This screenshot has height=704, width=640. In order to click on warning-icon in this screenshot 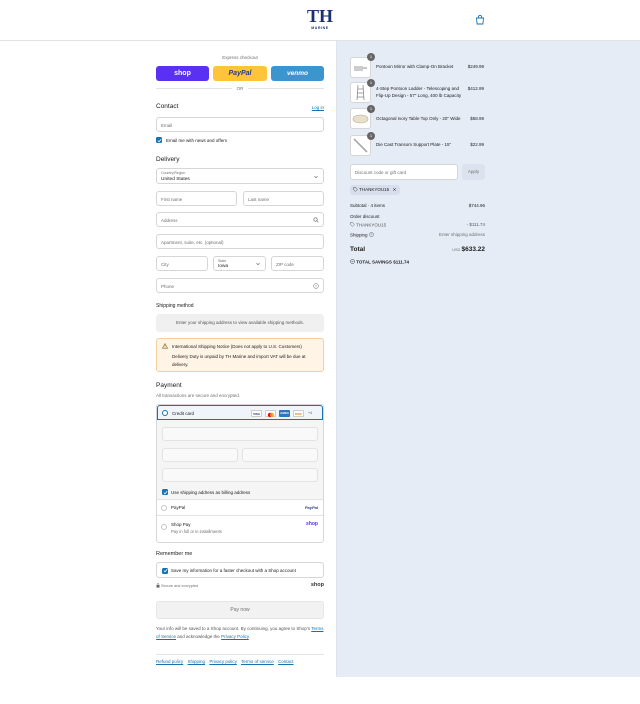, I will do `click(165, 346)`.